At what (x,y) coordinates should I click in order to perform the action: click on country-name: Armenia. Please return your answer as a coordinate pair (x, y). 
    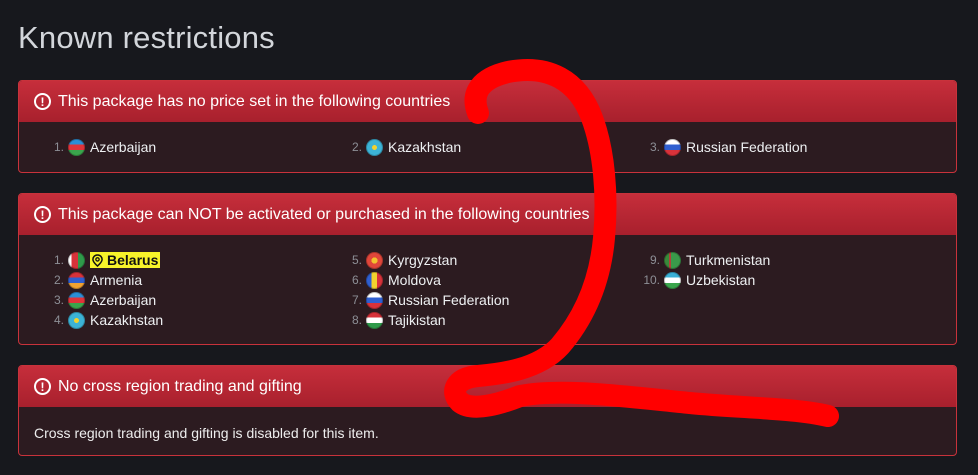
    Looking at the image, I should click on (116, 280).